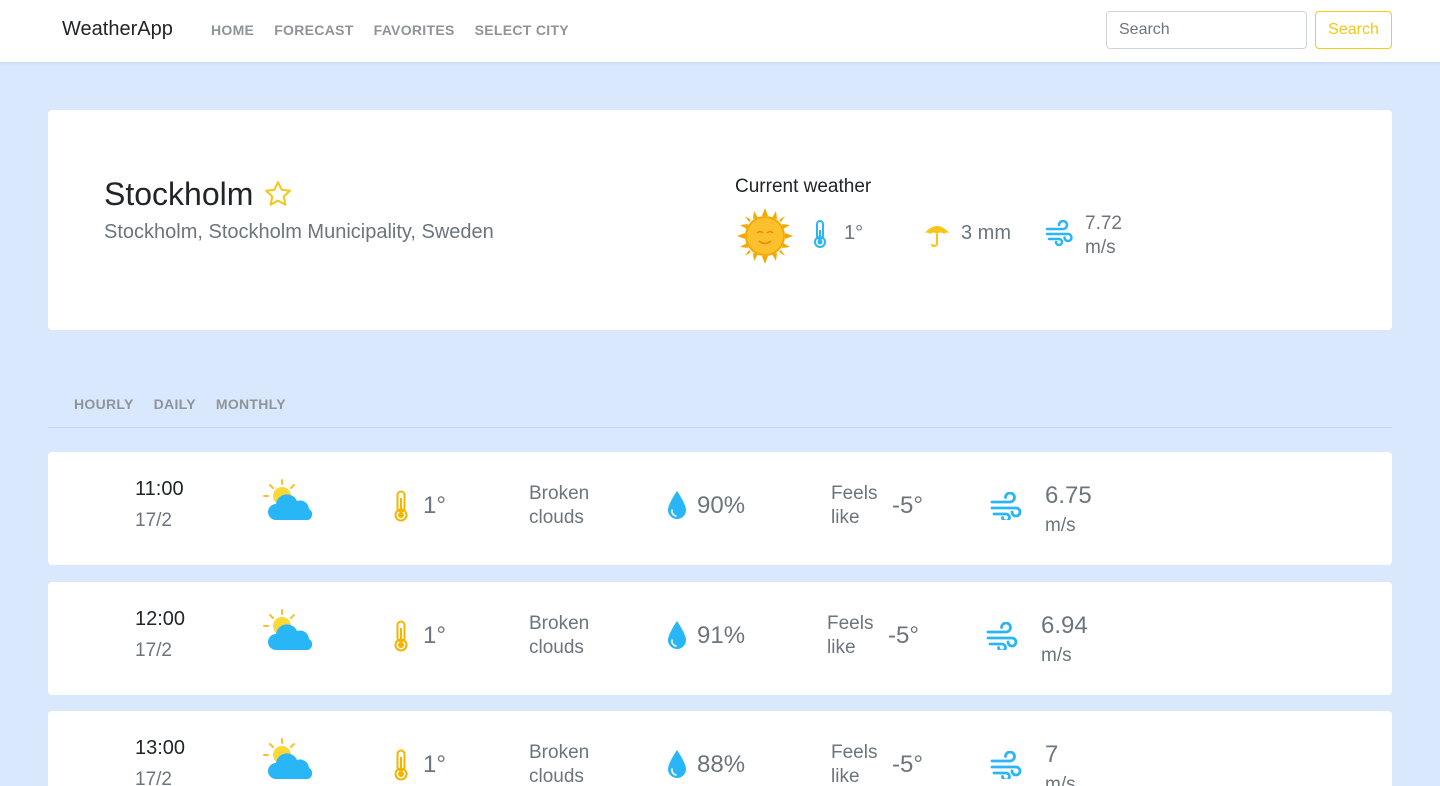  What do you see at coordinates (414, 30) in the screenshot?
I see `nav-favorites: FAVORITES` at bounding box center [414, 30].